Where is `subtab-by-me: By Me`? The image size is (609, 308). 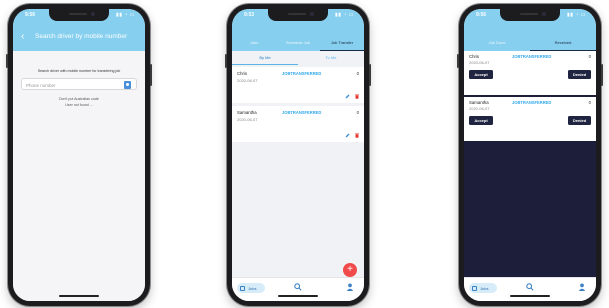 subtab-by-me: By Me is located at coordinates (265, 58).